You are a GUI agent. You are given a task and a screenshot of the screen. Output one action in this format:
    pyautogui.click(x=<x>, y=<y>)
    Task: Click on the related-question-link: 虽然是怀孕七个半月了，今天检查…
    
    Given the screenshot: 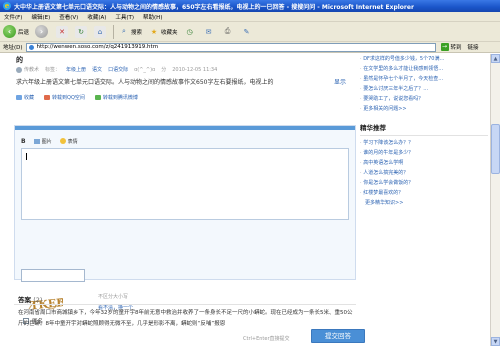 What is the action you would take?
    pyautogui.click(x=424, y=79)
    